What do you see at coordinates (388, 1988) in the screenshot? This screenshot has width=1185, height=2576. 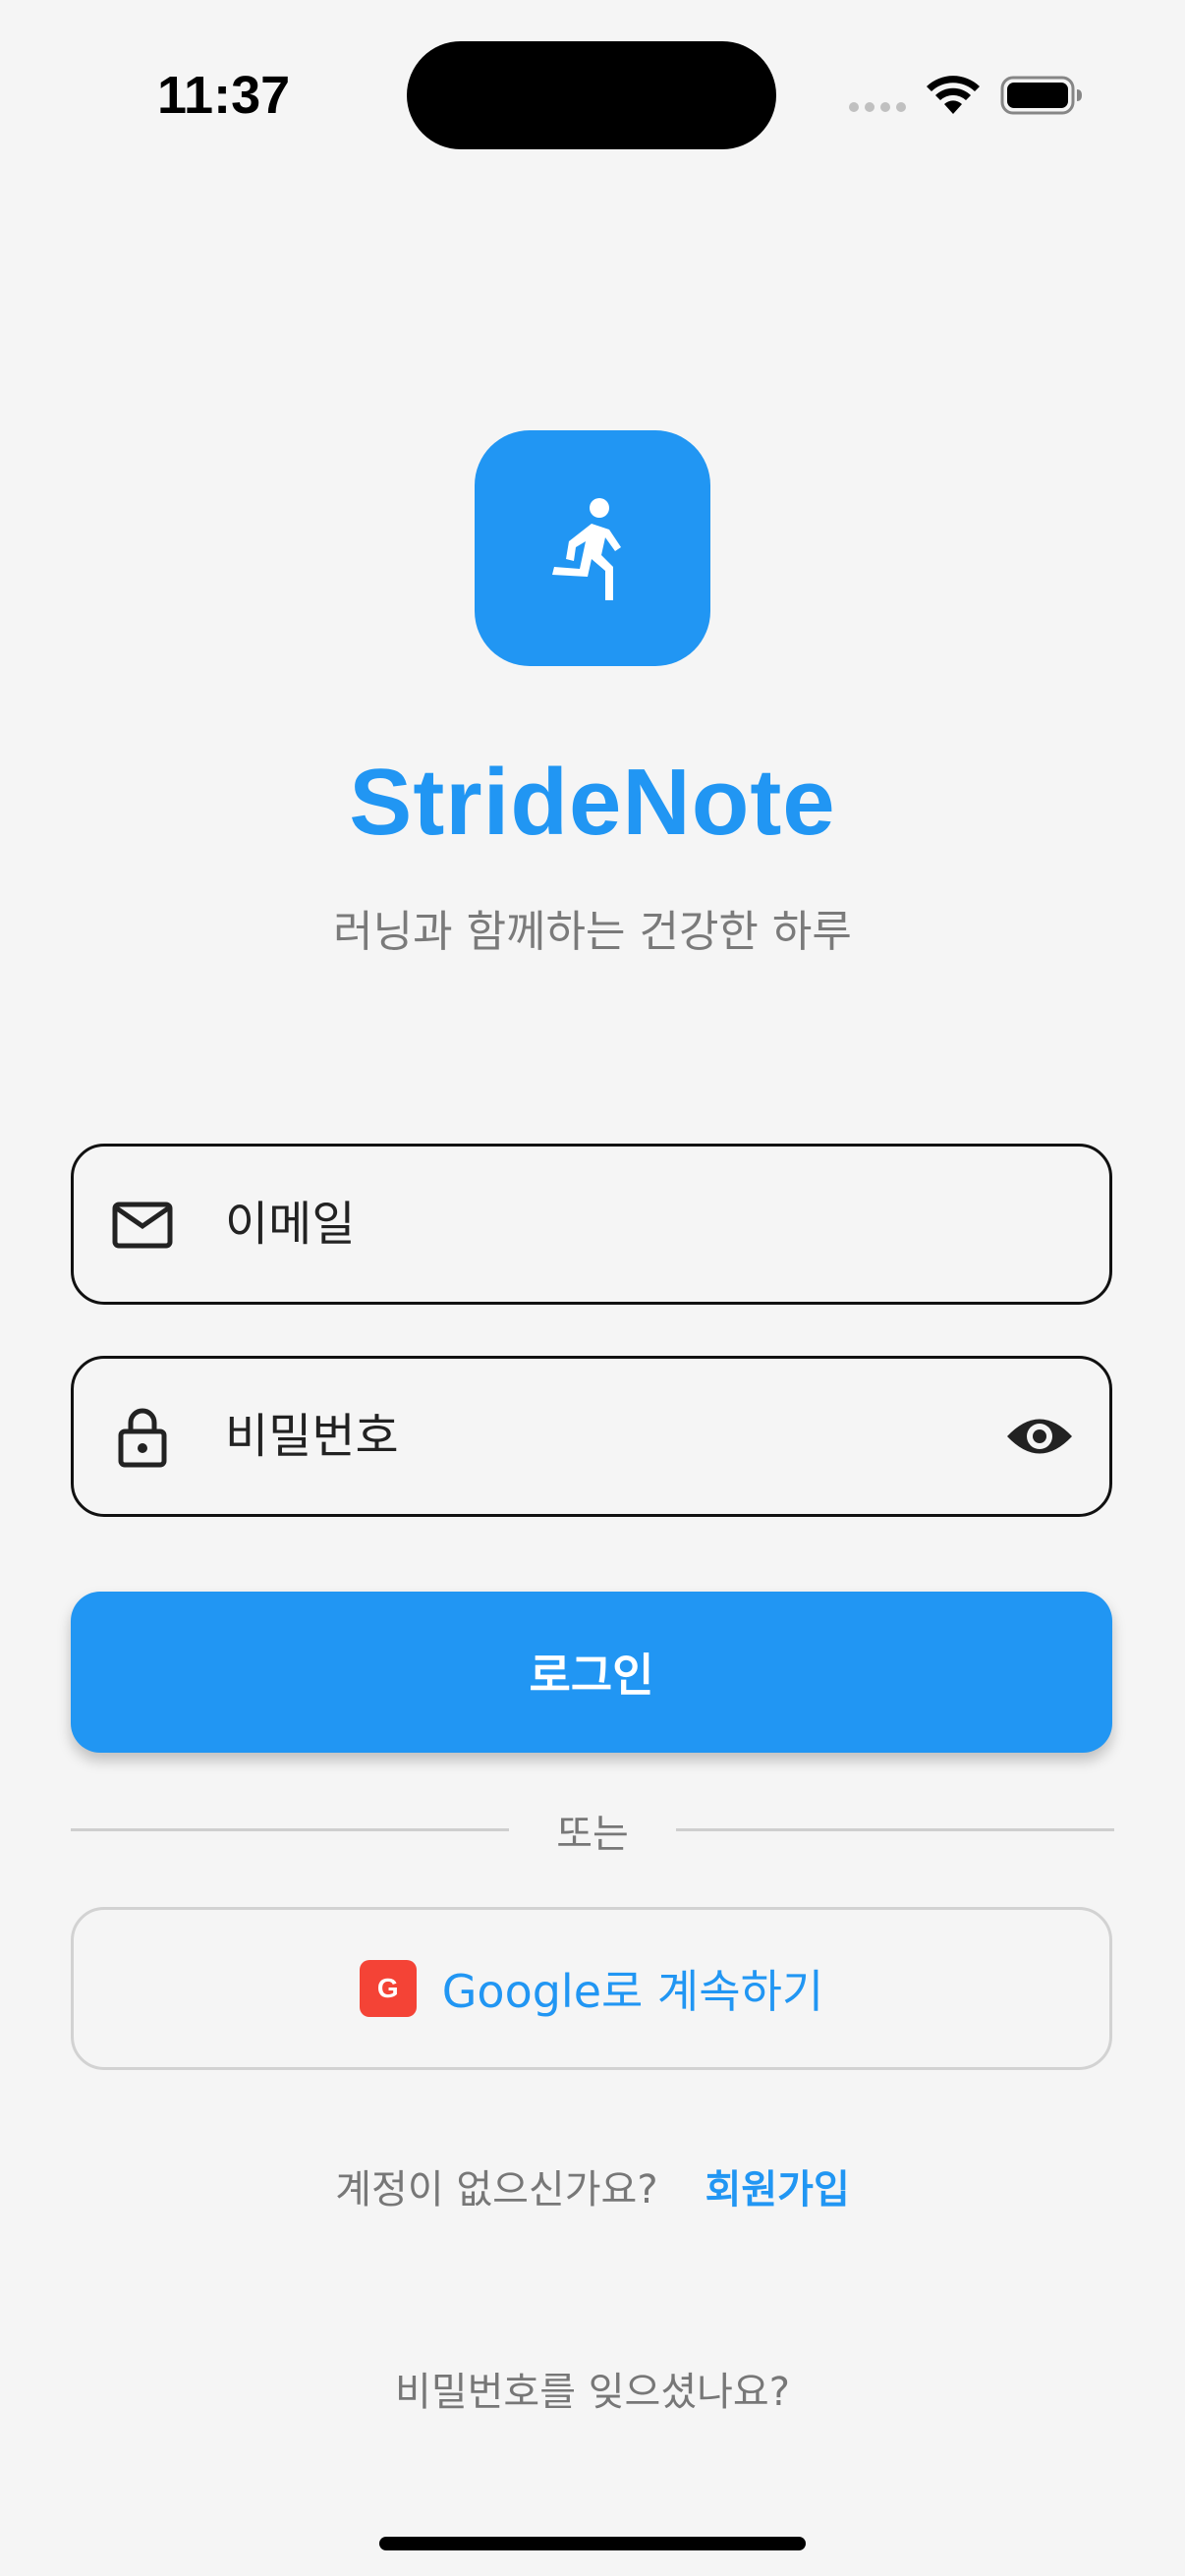 I see `google-icon: G` at bounding box center [388, 1988].